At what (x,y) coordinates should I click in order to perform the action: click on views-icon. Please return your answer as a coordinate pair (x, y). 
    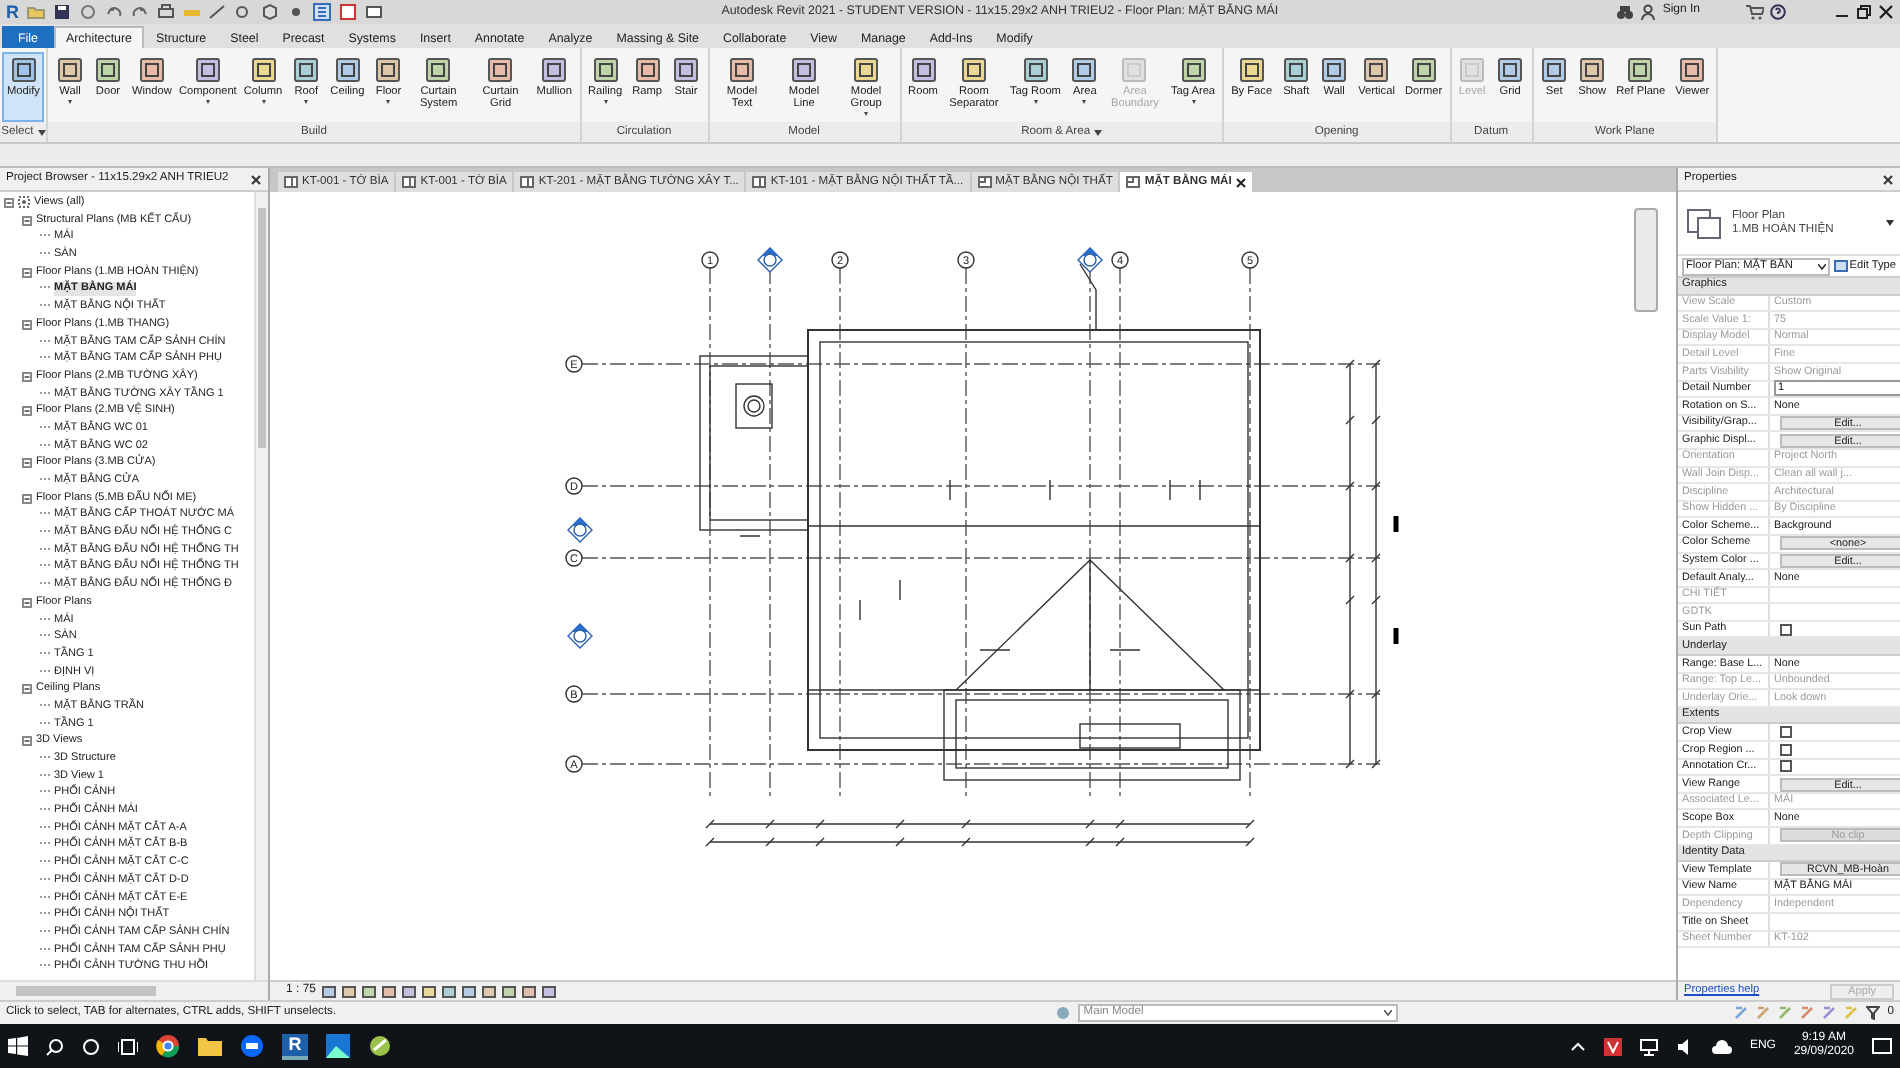
    Looking at the image, I should click on (24, 202).